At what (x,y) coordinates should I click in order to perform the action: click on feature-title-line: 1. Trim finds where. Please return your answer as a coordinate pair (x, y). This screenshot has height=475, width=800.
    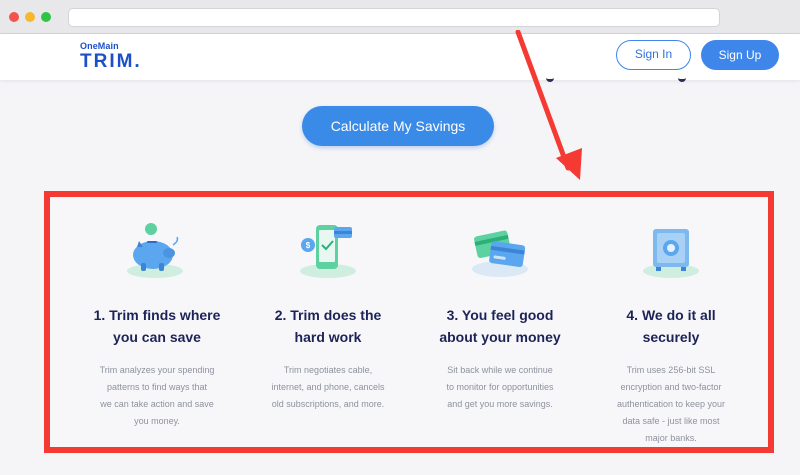
    Looking at the image, I should click on (157, 315).